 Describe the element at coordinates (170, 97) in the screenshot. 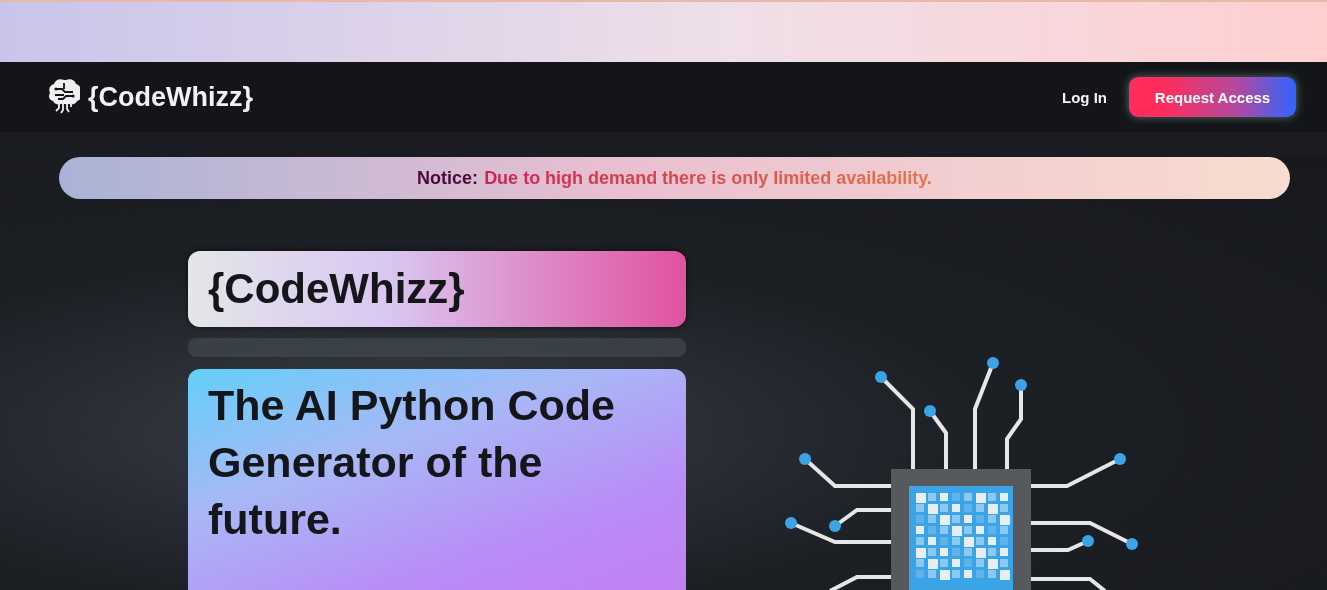

I see `brand-name: {CodeWhizz}` at that location.